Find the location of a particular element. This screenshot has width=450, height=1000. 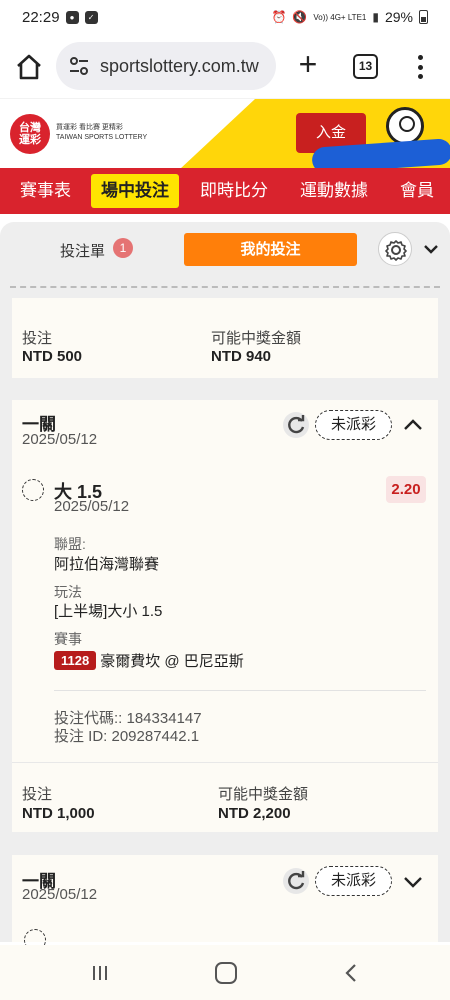

site-logo: 台灣 運彩 is located at coordinates (30, 134).